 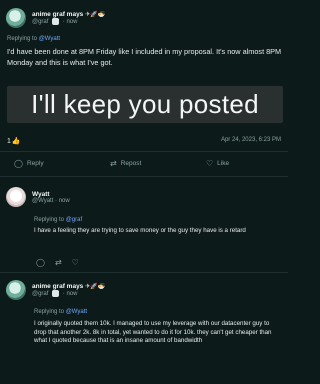 I want to click on like-count: 1, so click(x=9, y=141).